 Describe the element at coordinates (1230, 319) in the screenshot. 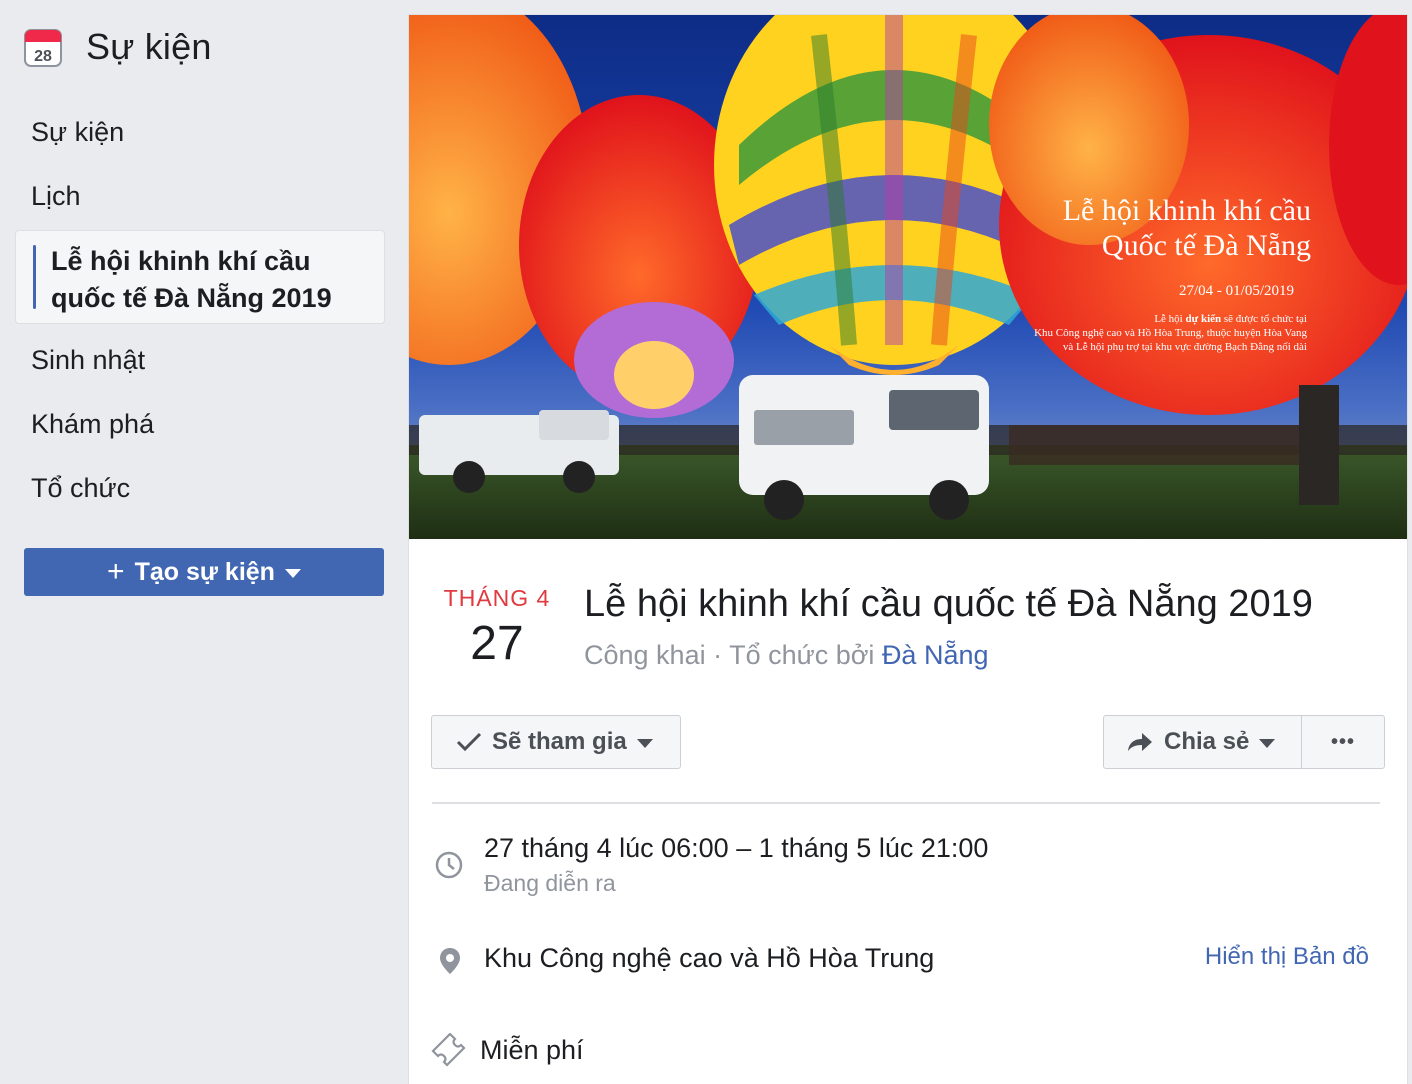

I see `cover-note-line1: Lễ hội dự kiến sẽ được tổ chức tại` at that location.